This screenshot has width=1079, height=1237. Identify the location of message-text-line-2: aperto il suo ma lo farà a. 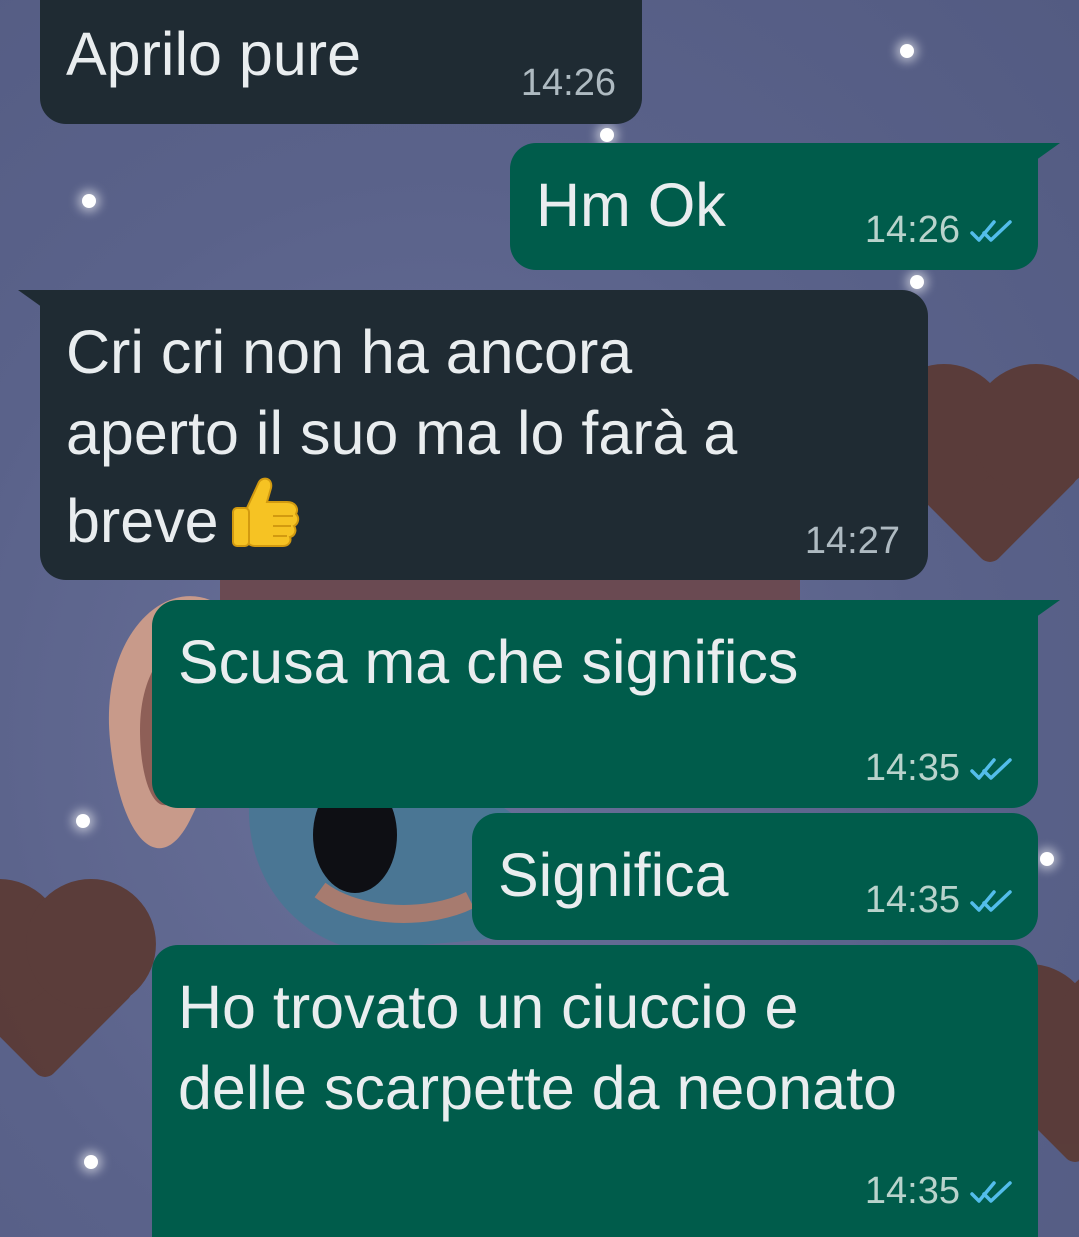
(402, 433).